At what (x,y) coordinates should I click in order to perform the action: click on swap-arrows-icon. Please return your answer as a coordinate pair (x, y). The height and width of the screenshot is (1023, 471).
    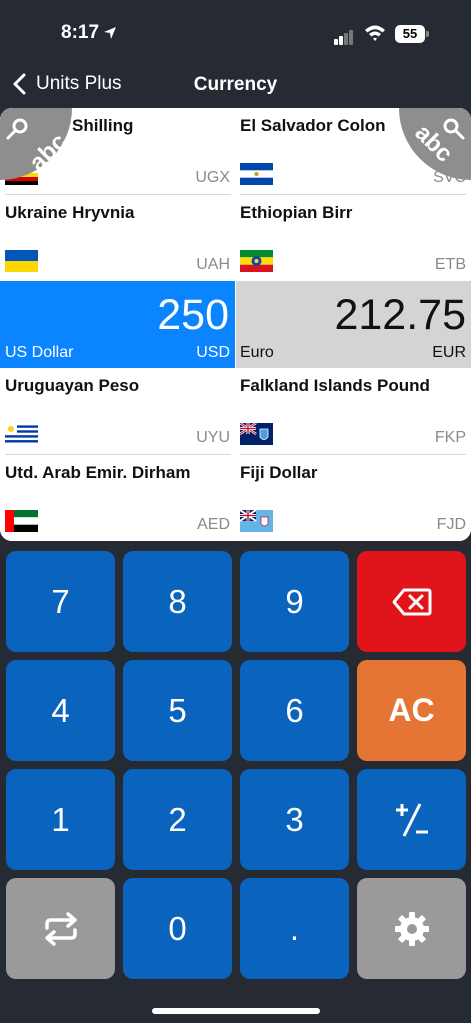
    Looking at the image, I should click on (60, 928).